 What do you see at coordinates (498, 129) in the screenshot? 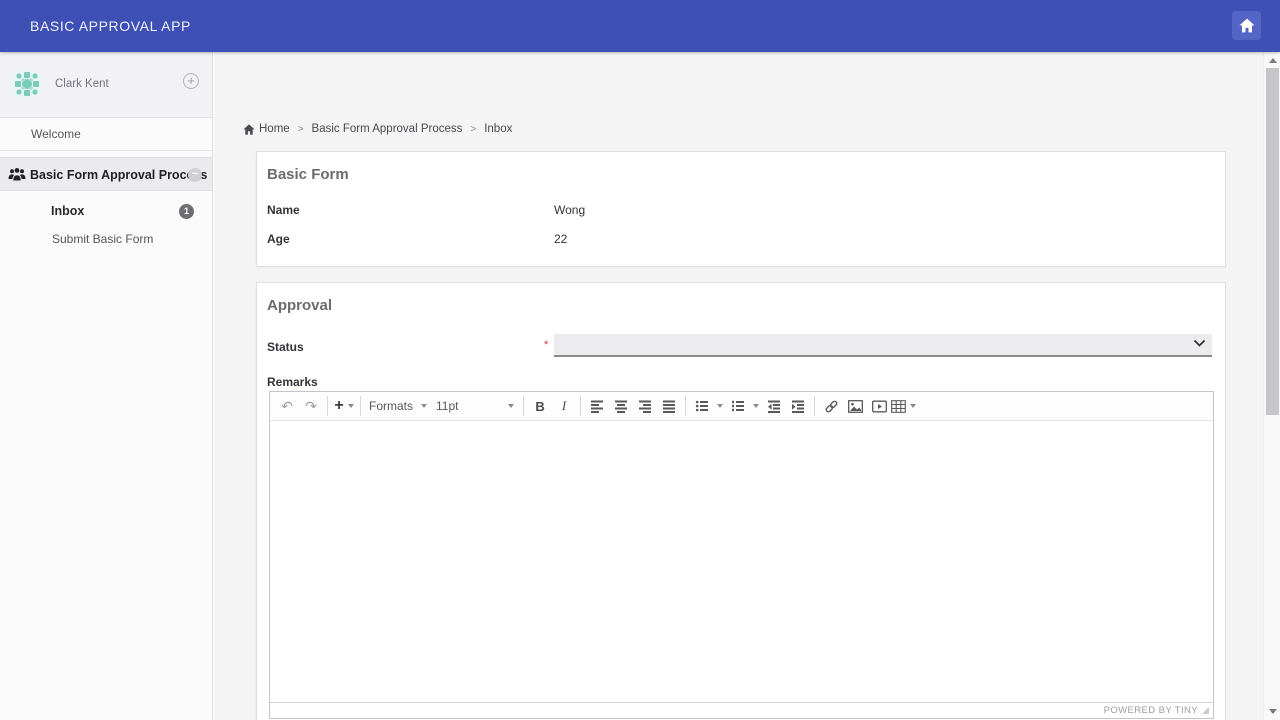
I see `breadcrumb-inbox: Inbox` at bounding box center [498, 129].